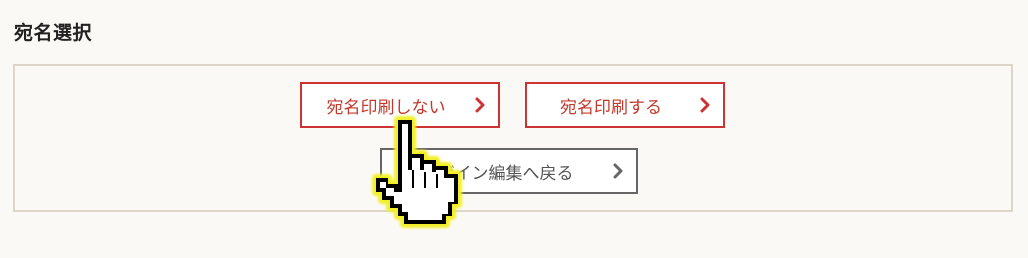  I want to click on no-address-print-label: 宛名印刷しない, so click(386, 107).